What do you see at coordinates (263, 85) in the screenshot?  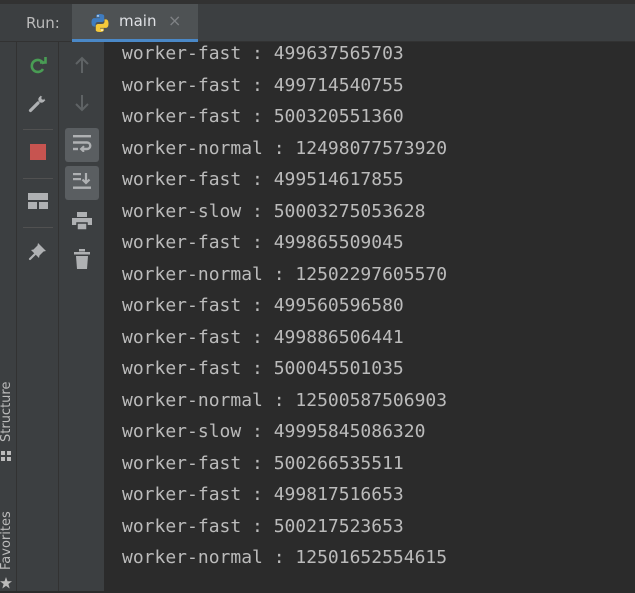 I see `console-line: worker-fast : 499714540755` at bounding box center [263, 85].